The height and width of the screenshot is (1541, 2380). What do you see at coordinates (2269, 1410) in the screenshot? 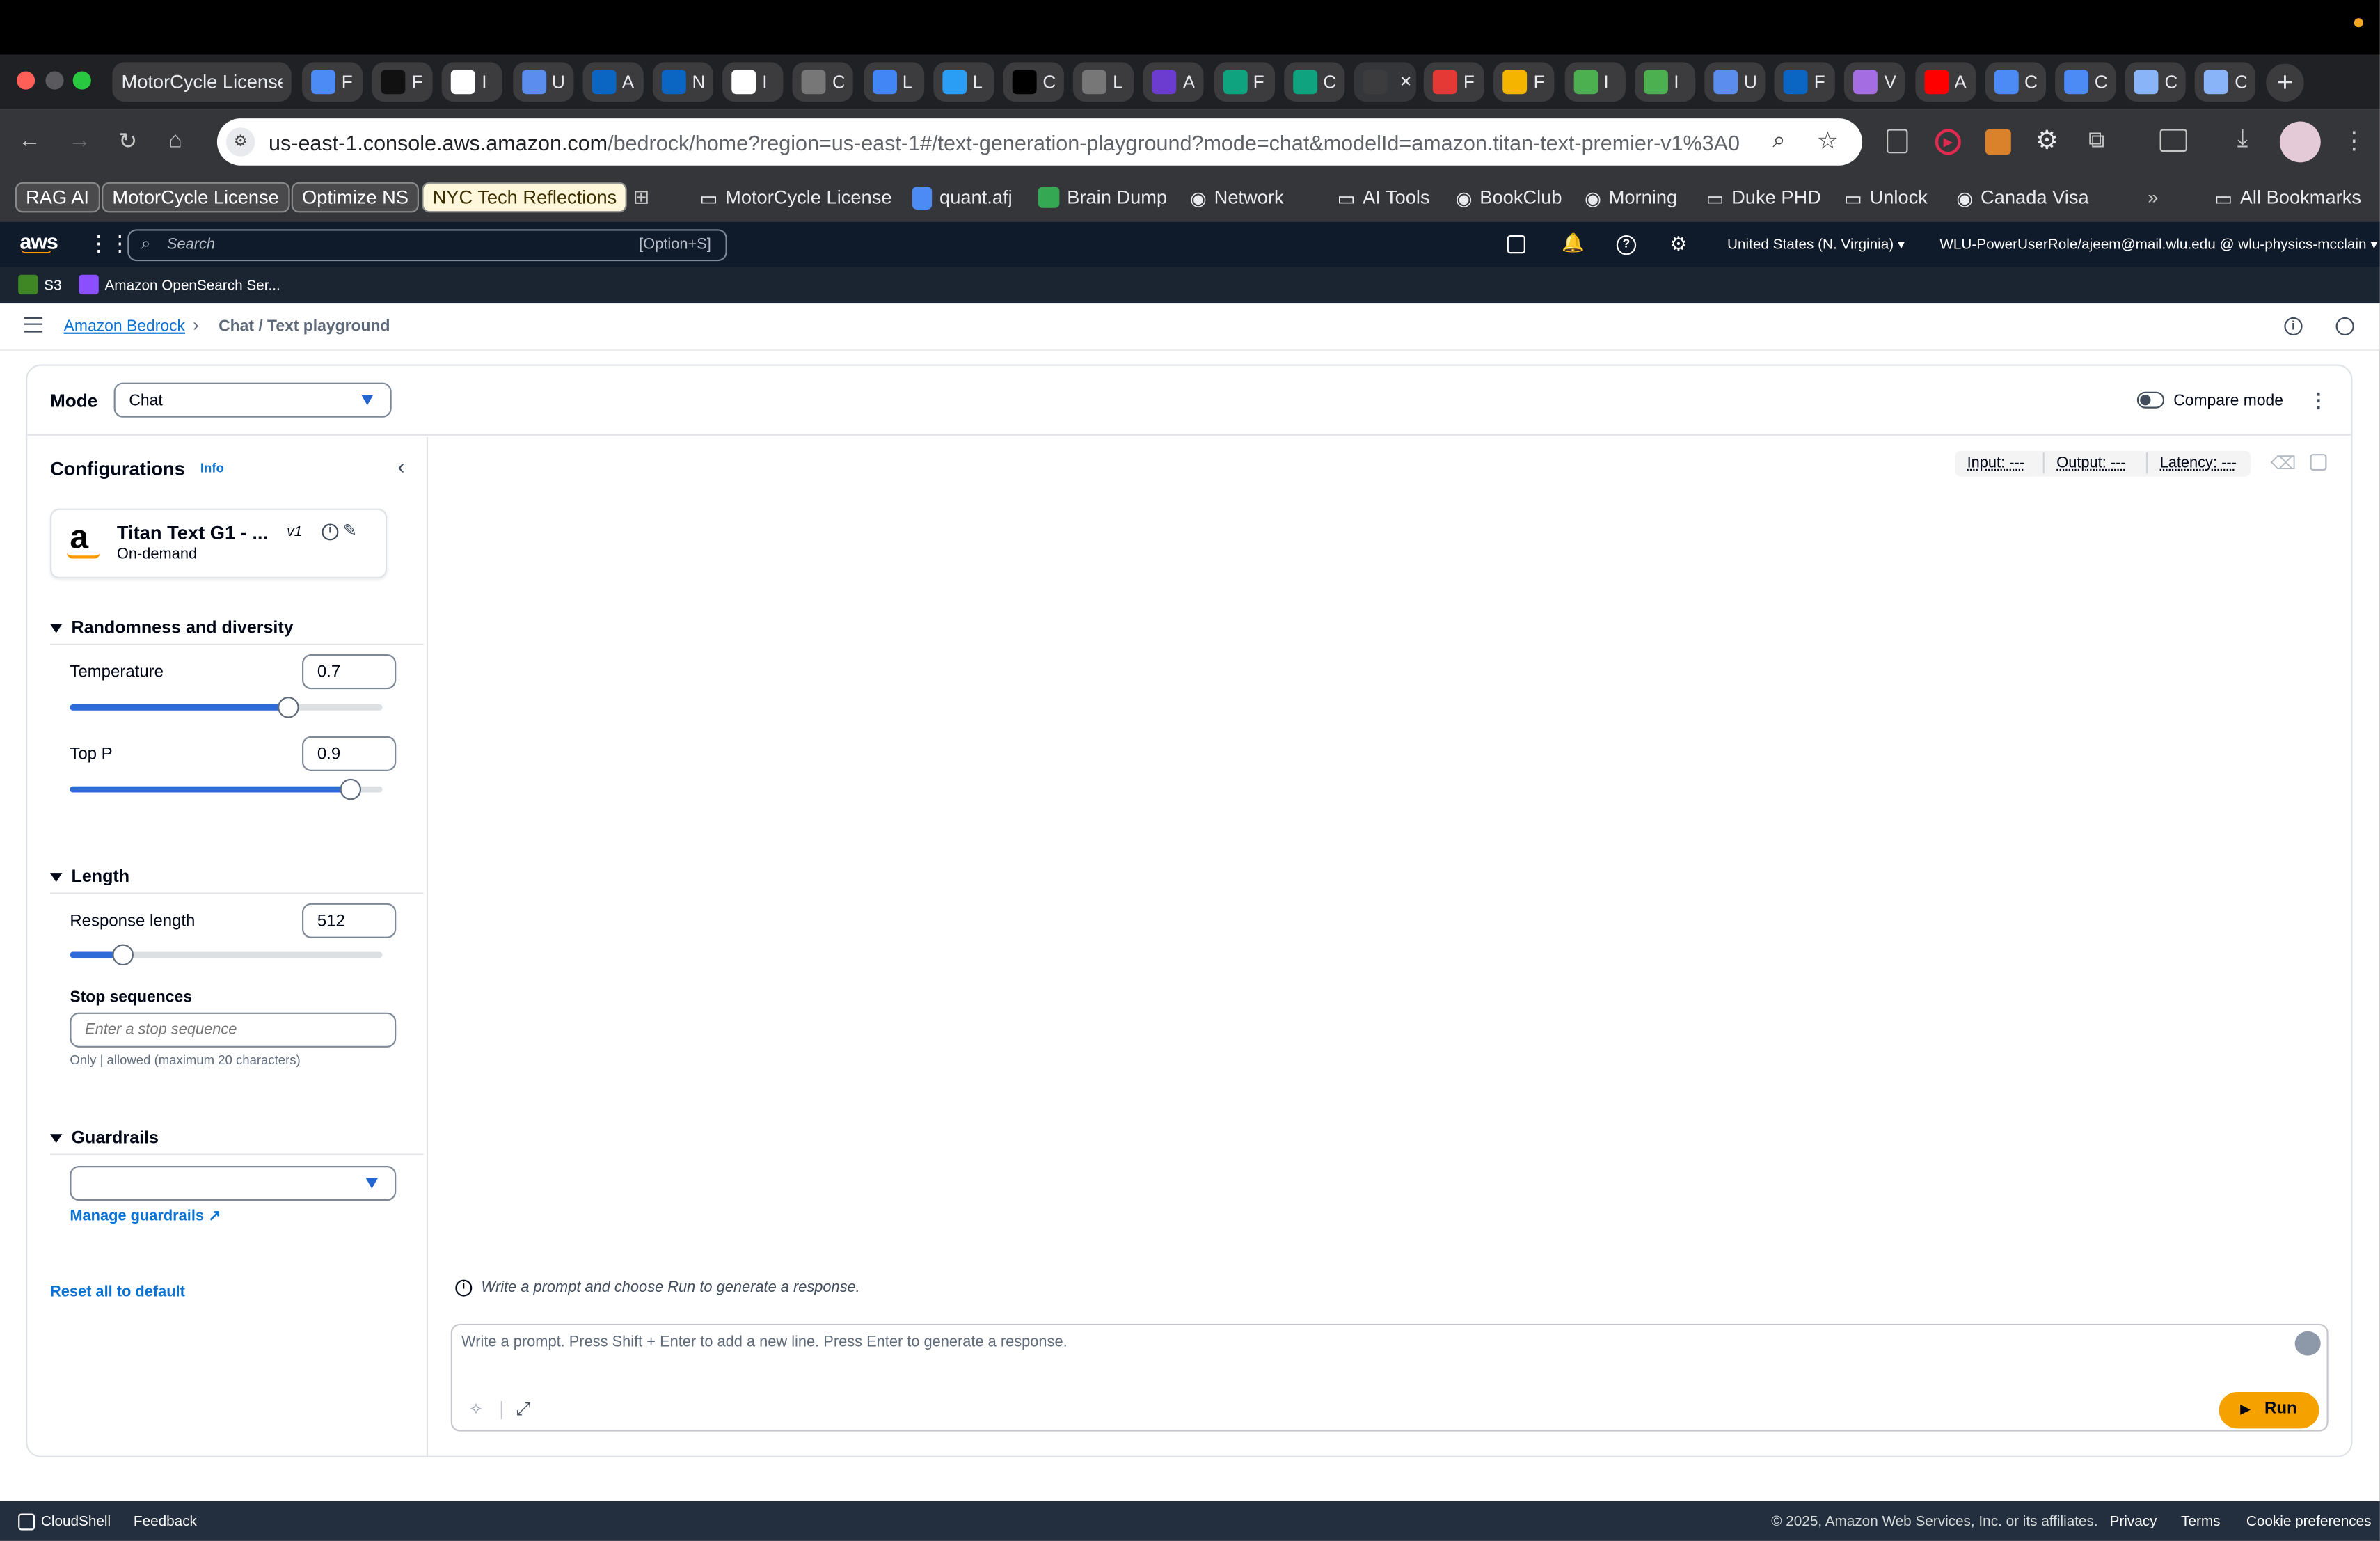
I see `run-button: ▶ Run` at bounding box center [2269, 1410].